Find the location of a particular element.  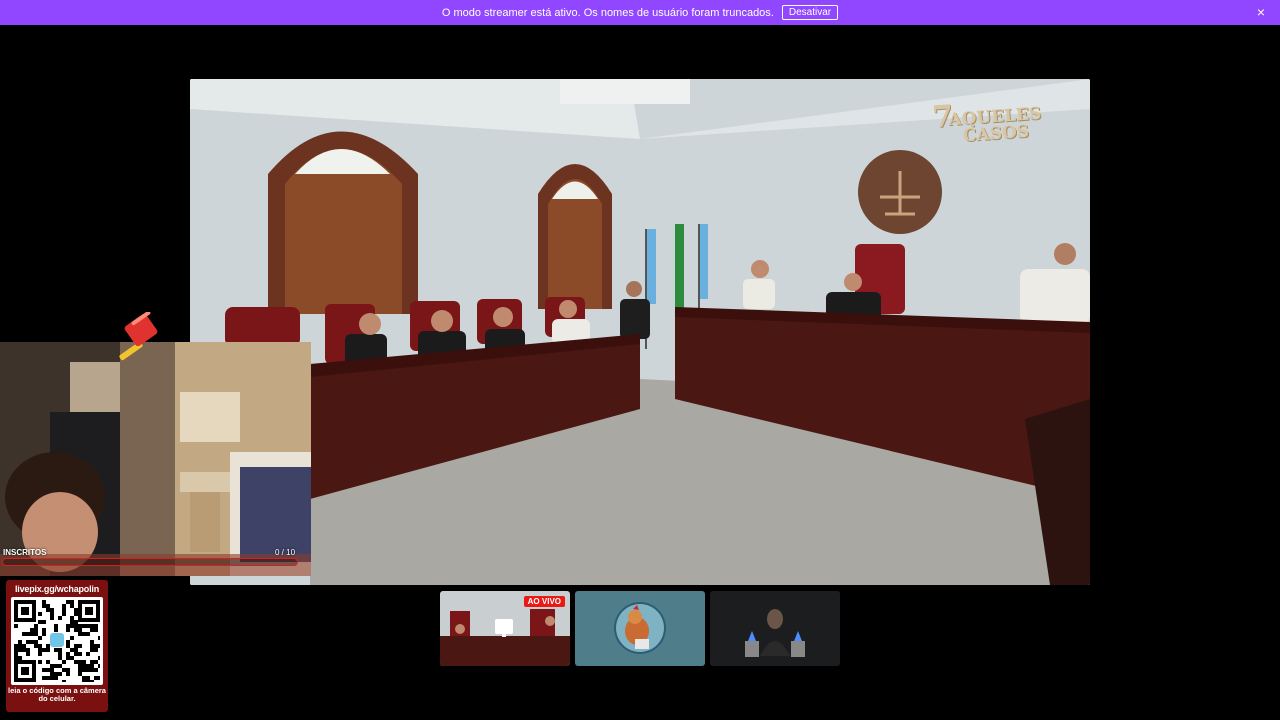

rooster-avatar-icon is located at coordinates (640, 628).